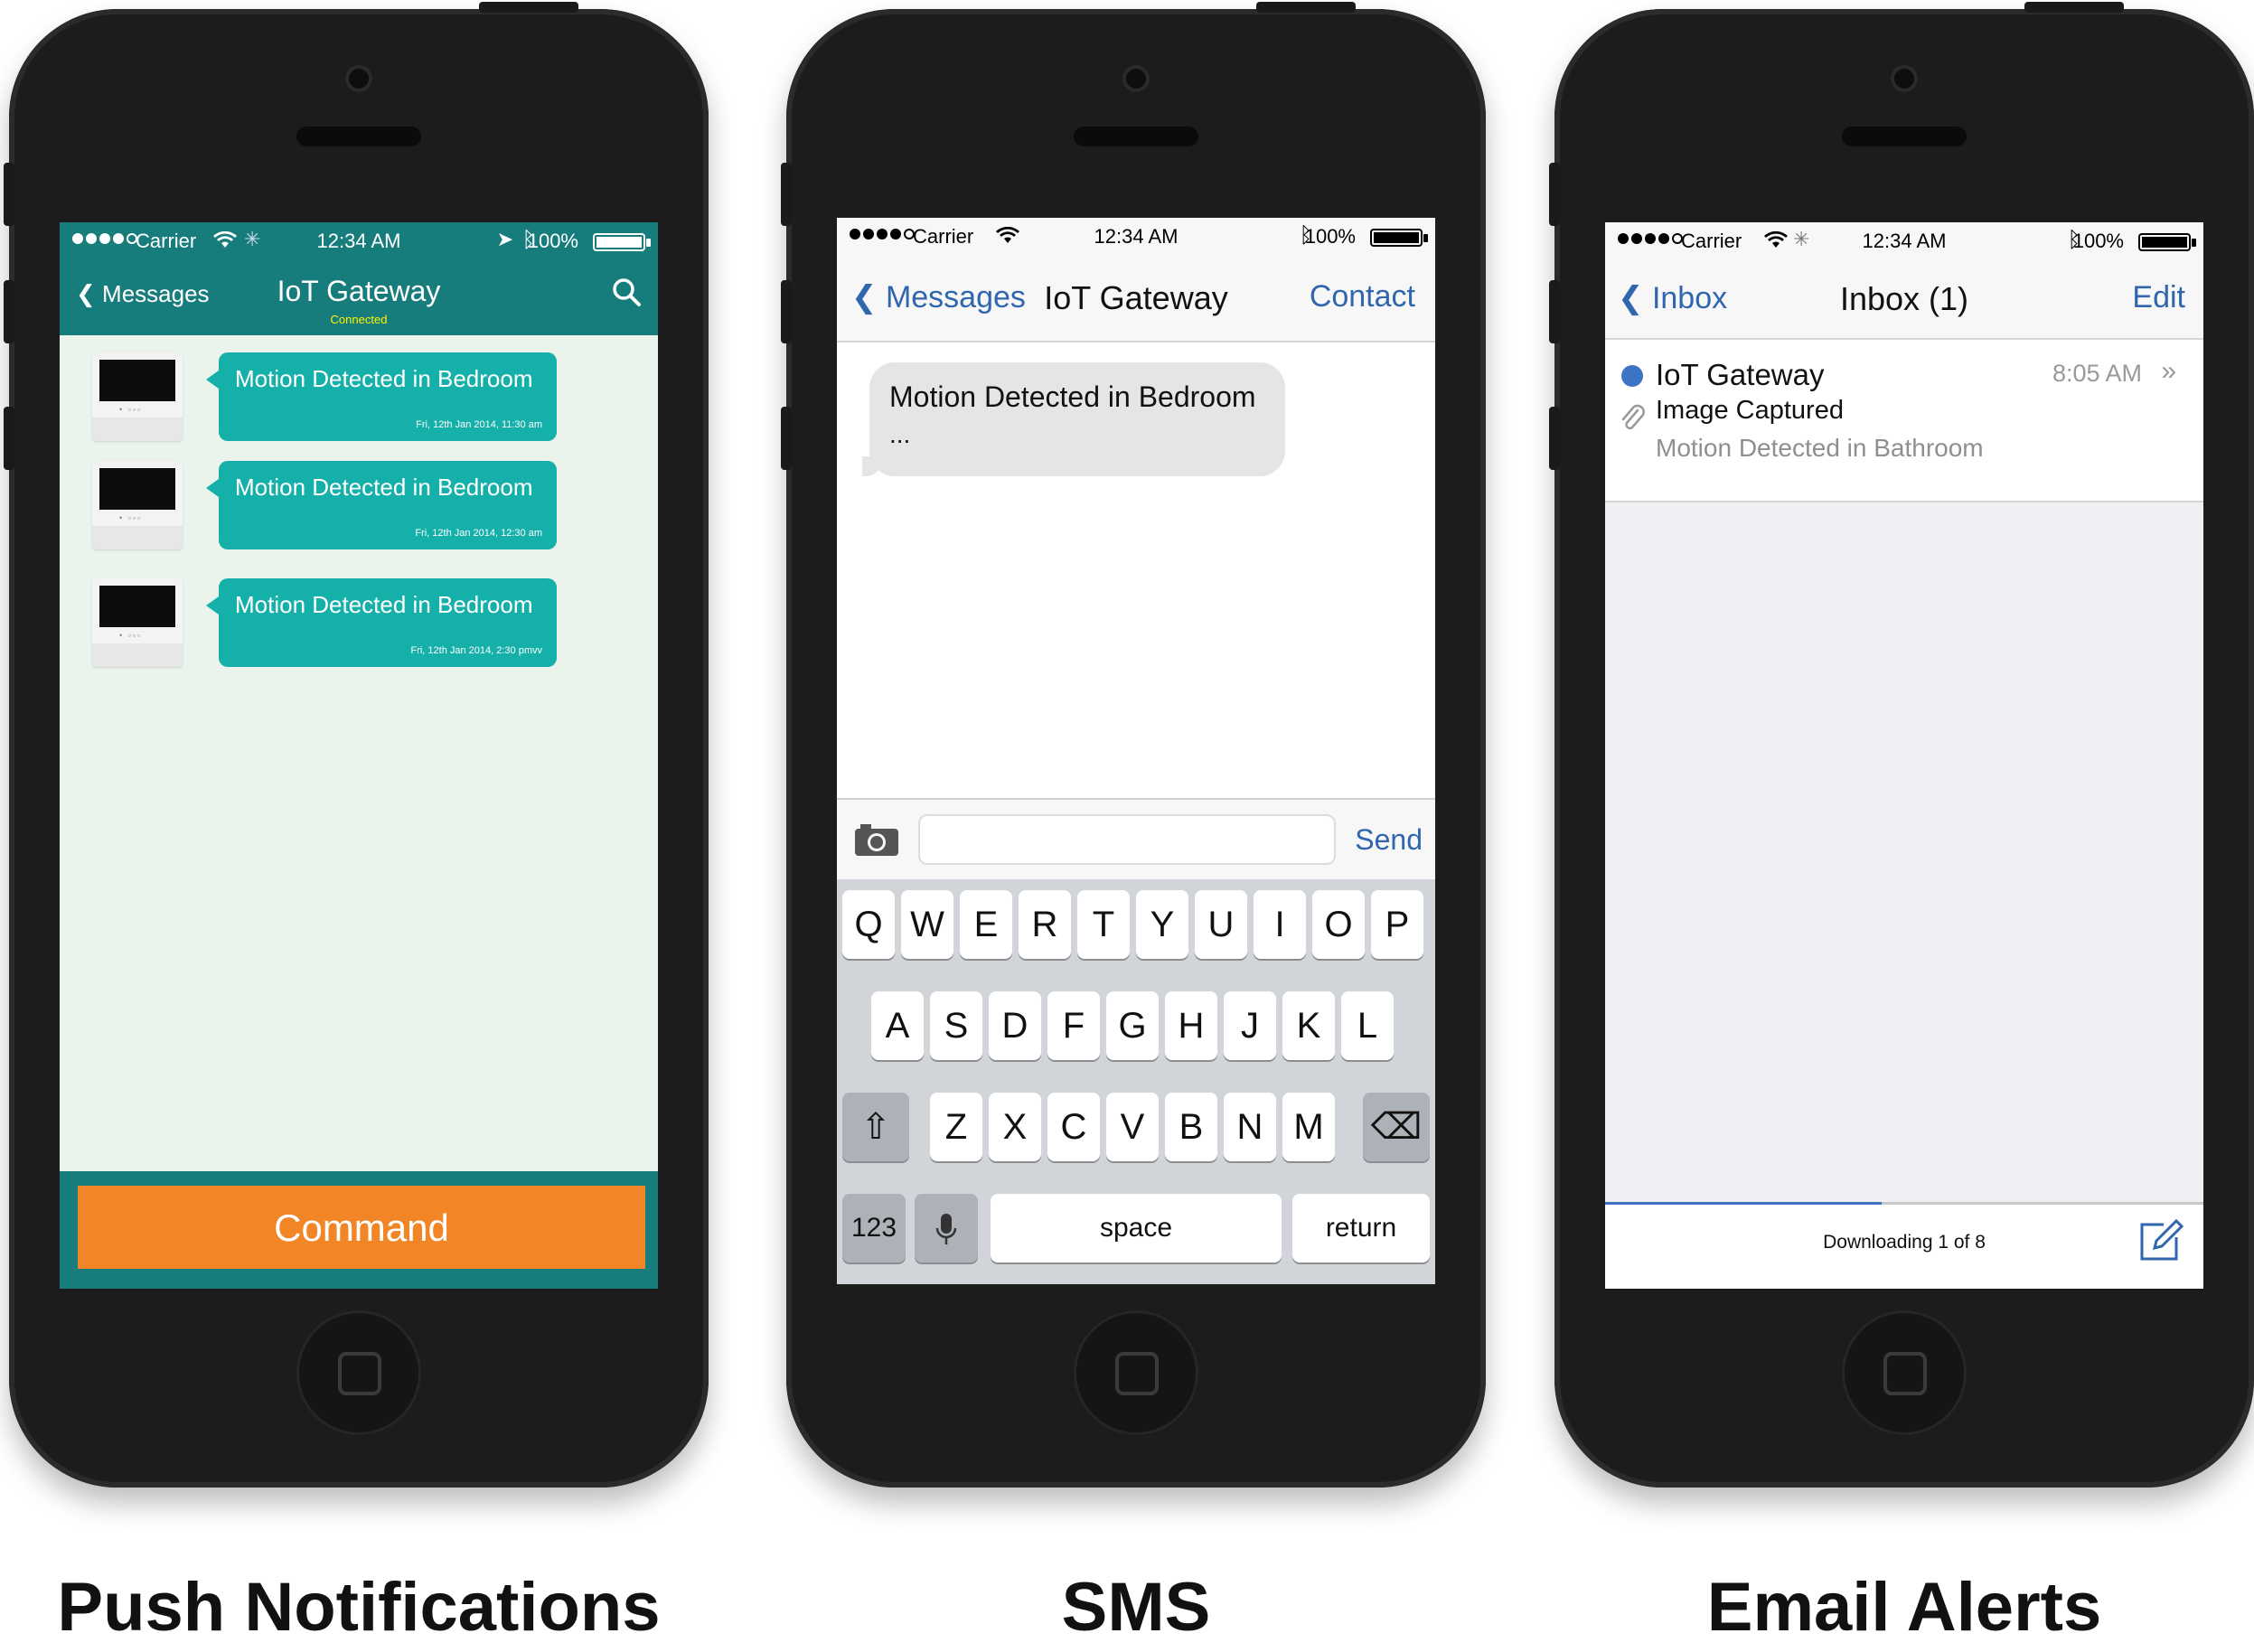  I want to click on key-w: W, so click(927, 924).